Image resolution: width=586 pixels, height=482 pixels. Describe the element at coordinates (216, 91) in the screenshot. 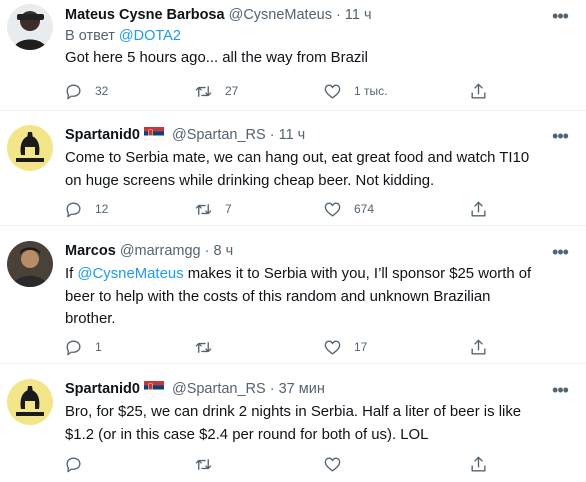

I see `retweet-button: 27` at that location.